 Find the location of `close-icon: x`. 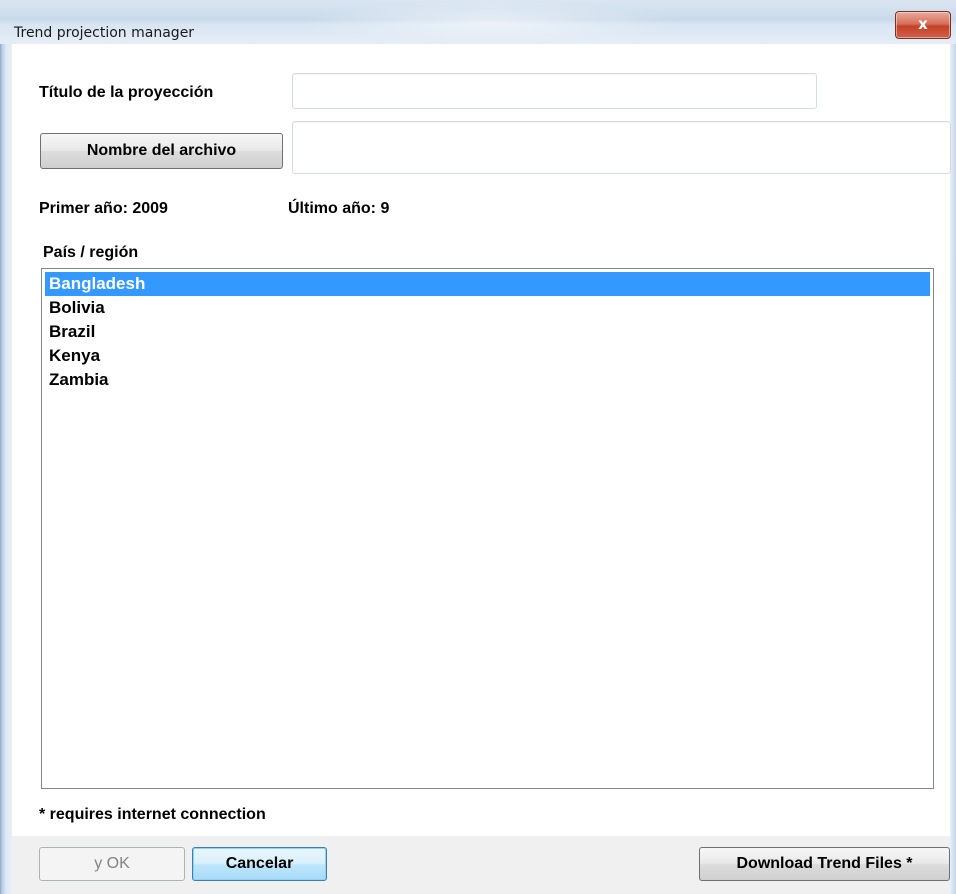

close-icon: x is located at coordinates (923, 24).